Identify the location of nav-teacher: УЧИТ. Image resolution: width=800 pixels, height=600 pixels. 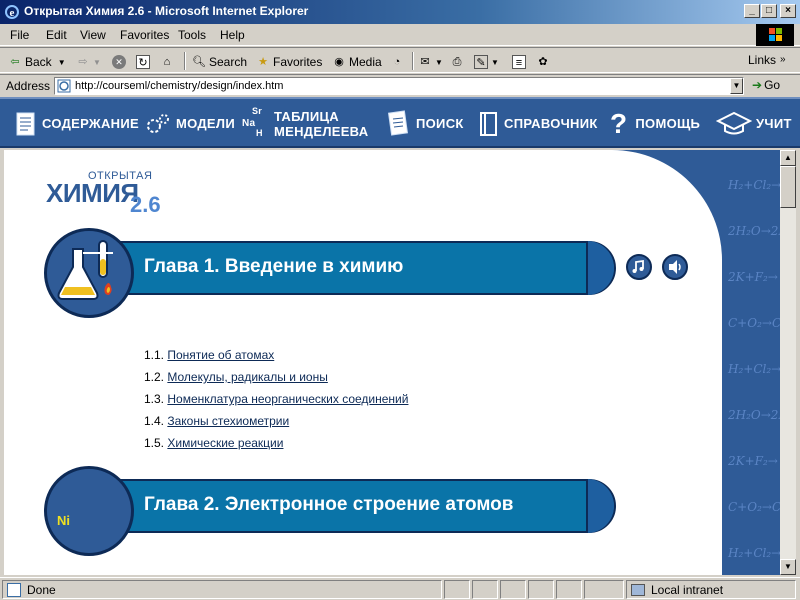
(754, 123).